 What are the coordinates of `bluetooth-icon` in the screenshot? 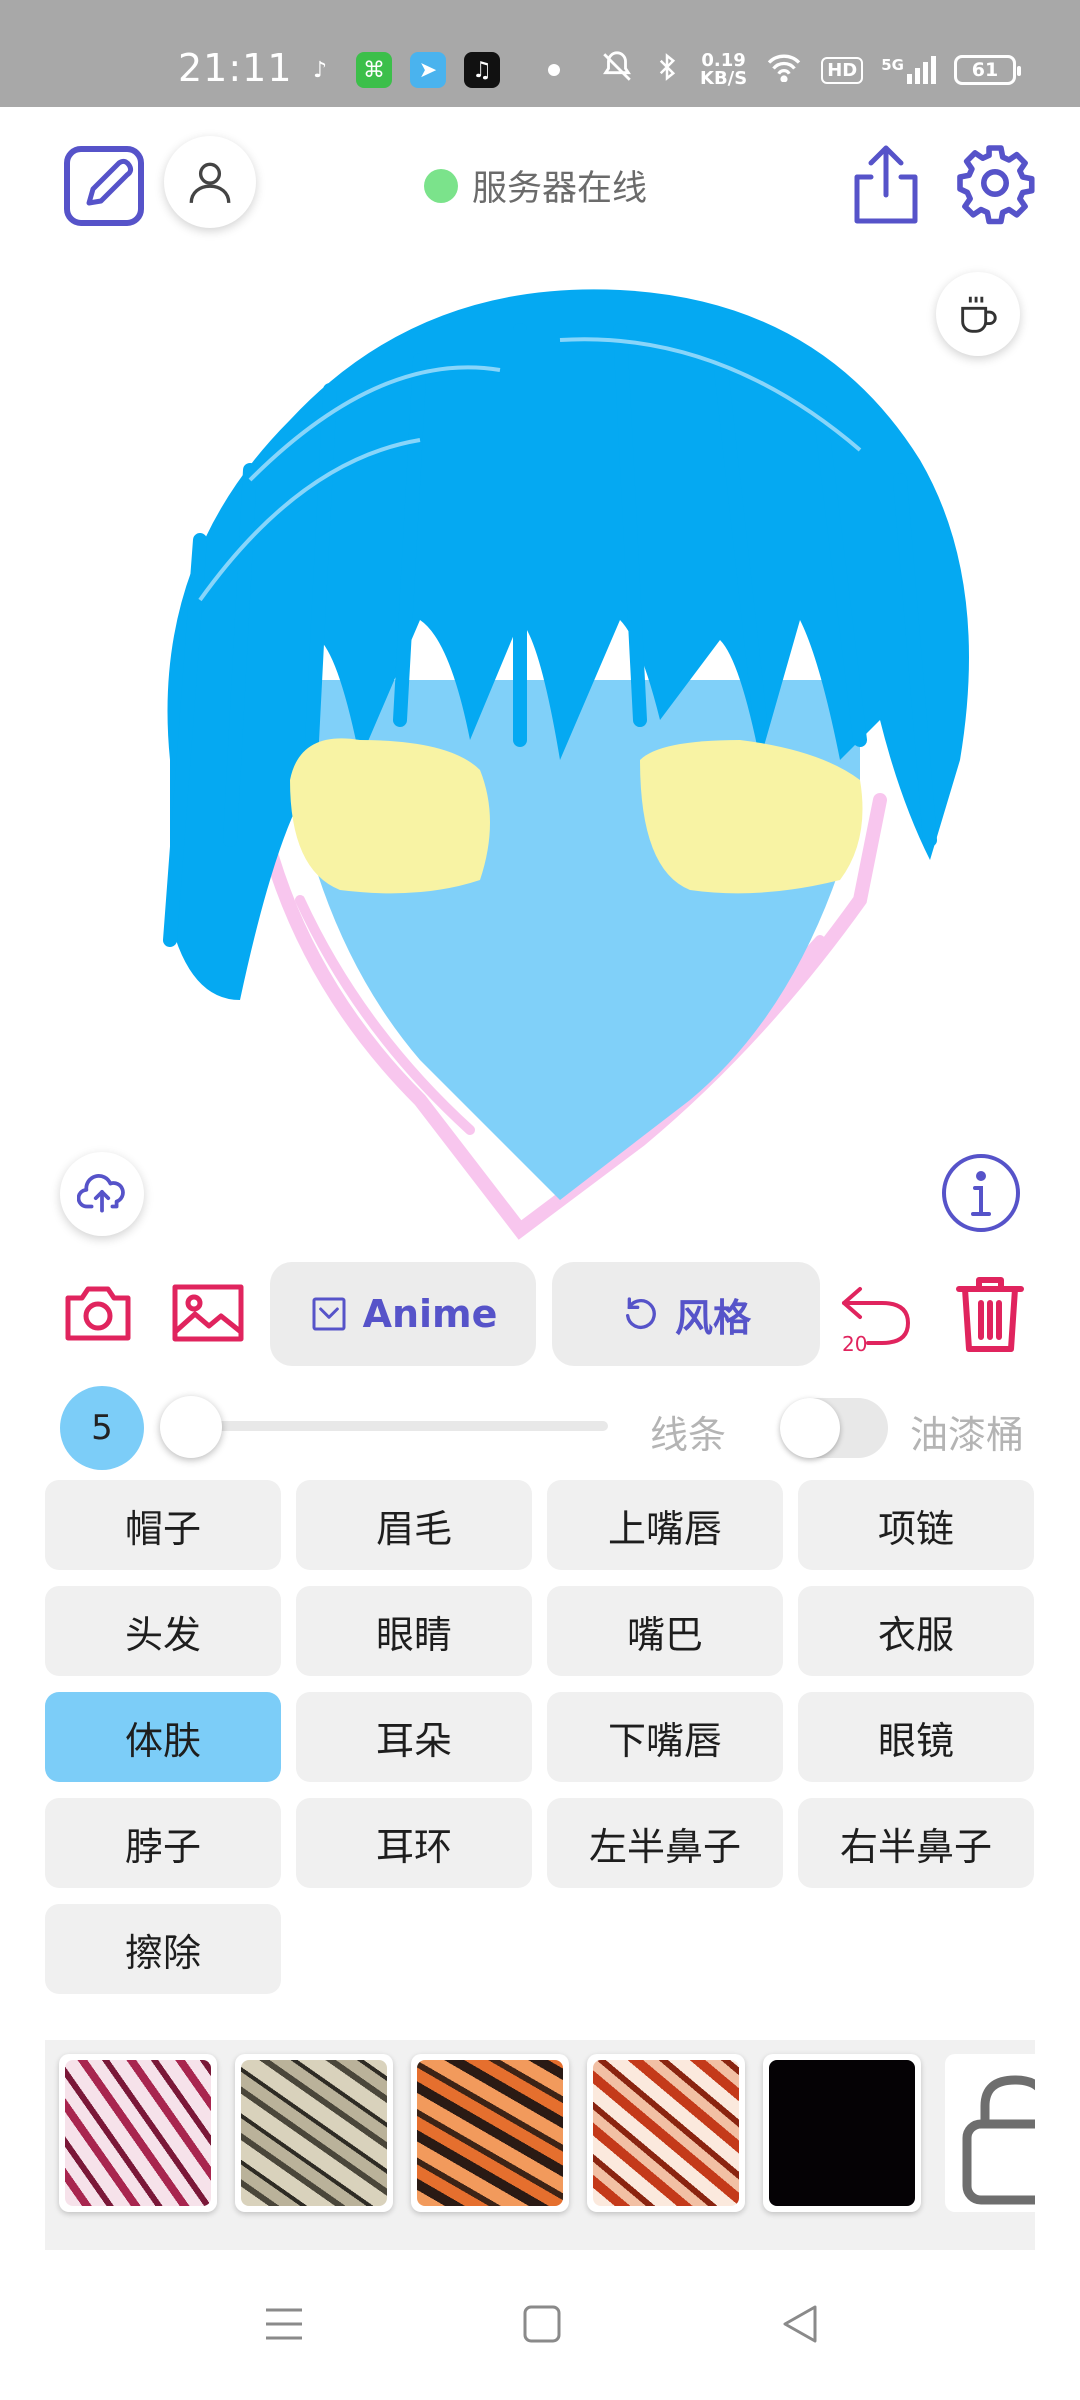 It's located at (667, 70).